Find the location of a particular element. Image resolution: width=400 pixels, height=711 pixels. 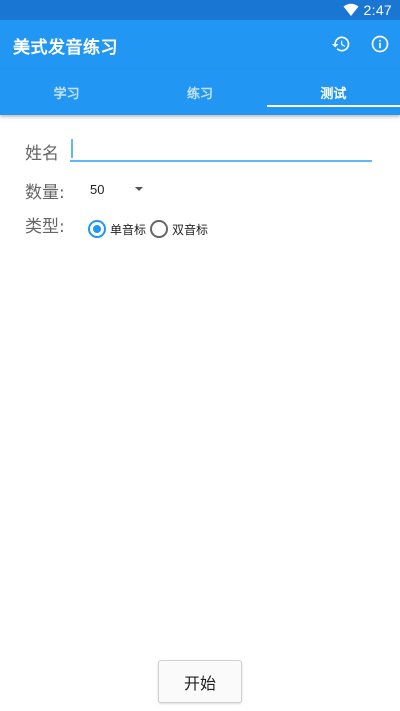

tab-test-label: 测试 is located at coordinates (333, 94).